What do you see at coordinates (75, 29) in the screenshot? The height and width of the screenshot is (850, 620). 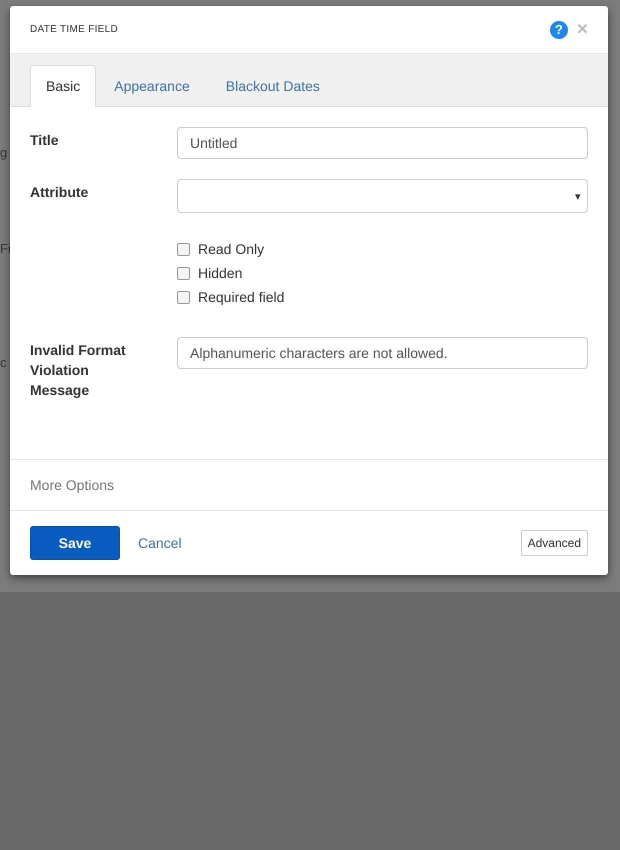 I see `dialog-title: DATE TIME FIELD` at bounding box center [75, 29].